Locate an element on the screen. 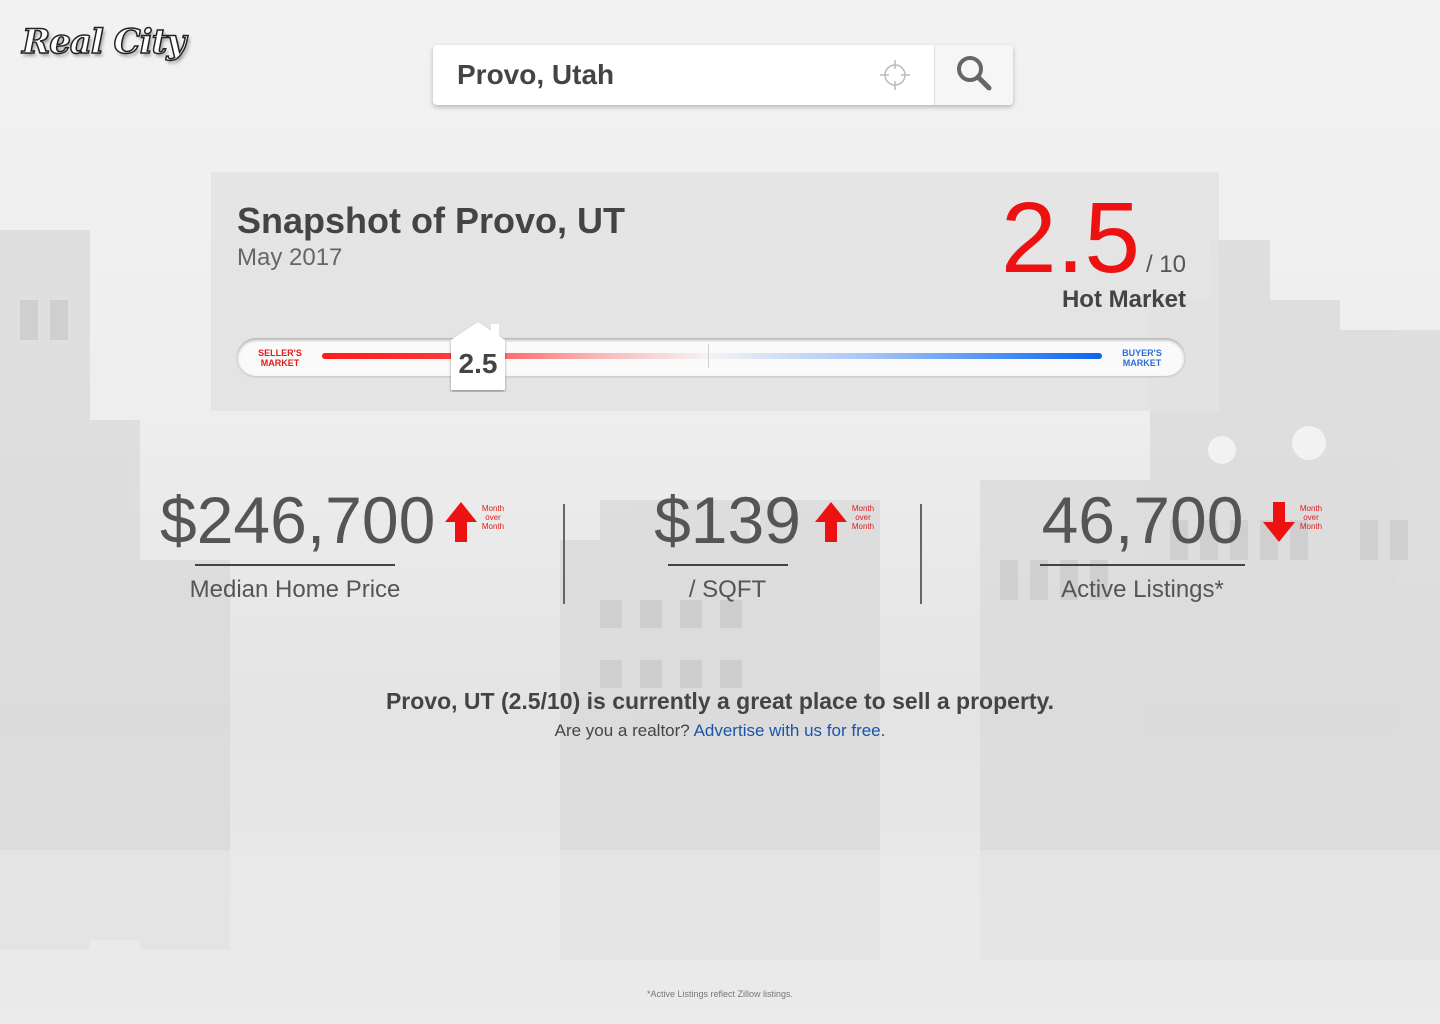 This screenshot has height=1024, width=1440. trend-down-icon: Month over Month is located at coordinates (1297, 522).